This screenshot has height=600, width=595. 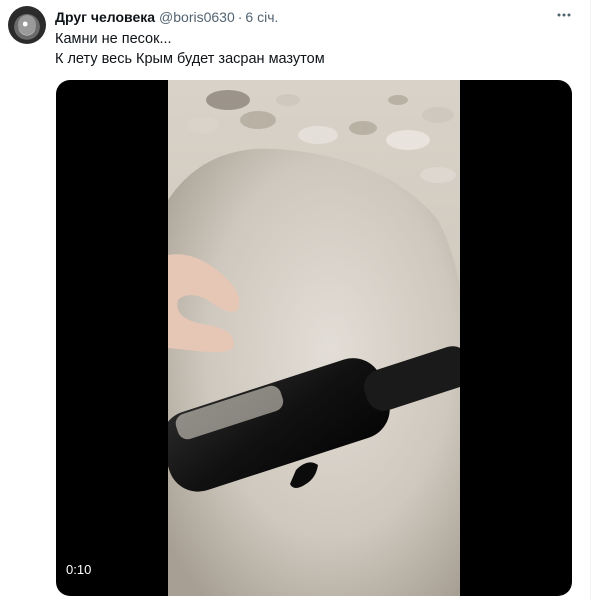 What do you see at coordinates (190, 59) in the screenshot?
I see `tweet-text-line: К лету весь Крым будет засран мазутом` at bounding box center [190, 59].